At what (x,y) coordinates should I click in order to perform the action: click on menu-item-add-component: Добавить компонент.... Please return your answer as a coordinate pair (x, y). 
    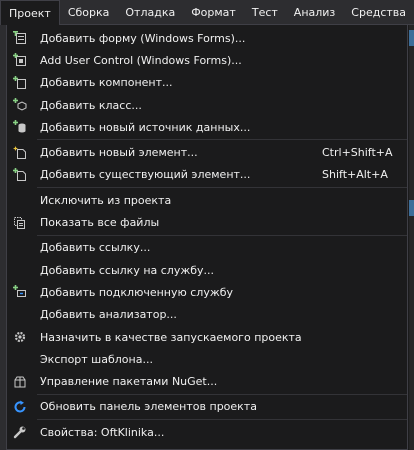
    Looking at the image, I should click on (207, 83).